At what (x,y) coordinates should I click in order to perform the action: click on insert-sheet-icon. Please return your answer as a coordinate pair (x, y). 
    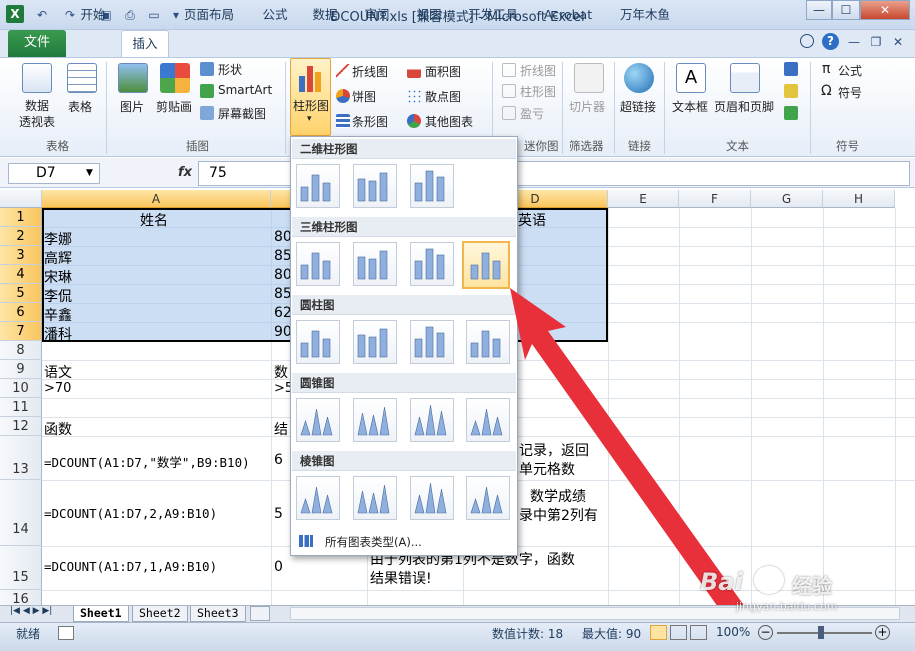
    Looking at the image, I should click on (260, 613).